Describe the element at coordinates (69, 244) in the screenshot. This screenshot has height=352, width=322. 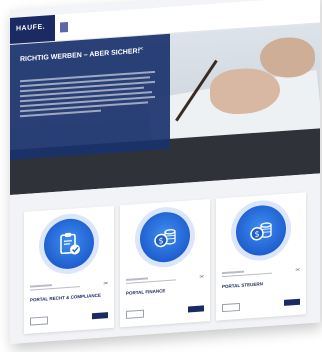
I see `clipboard-check-icon` at that location.